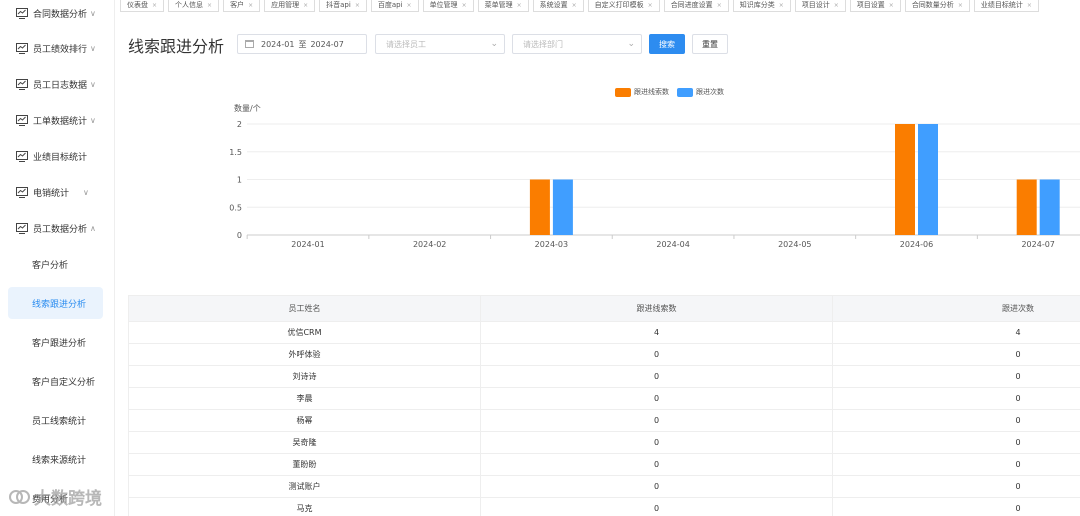  Describe the element at coordinates (57, 14) in the screenshot. I see `sidebar-item-contract-analysis: 合同数据分析 ∨` at that location.